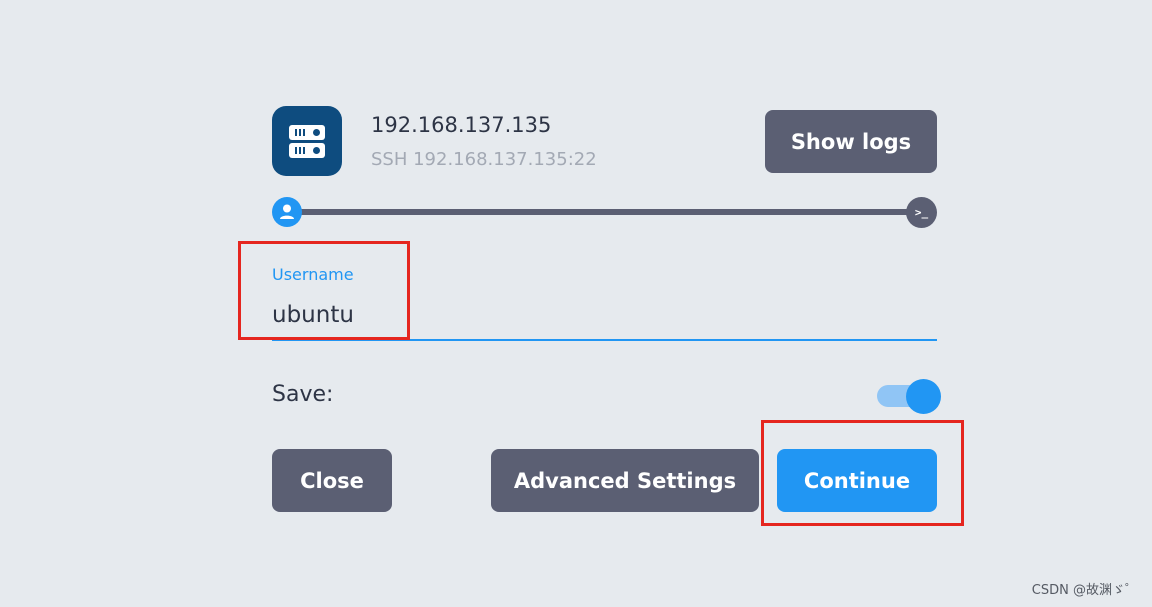 The height and width of the screenshot is (607, 1152). What do you see at coordinates (604, 212) in the screenshot?
I see `progress-track` at bounding box center [604, 212].